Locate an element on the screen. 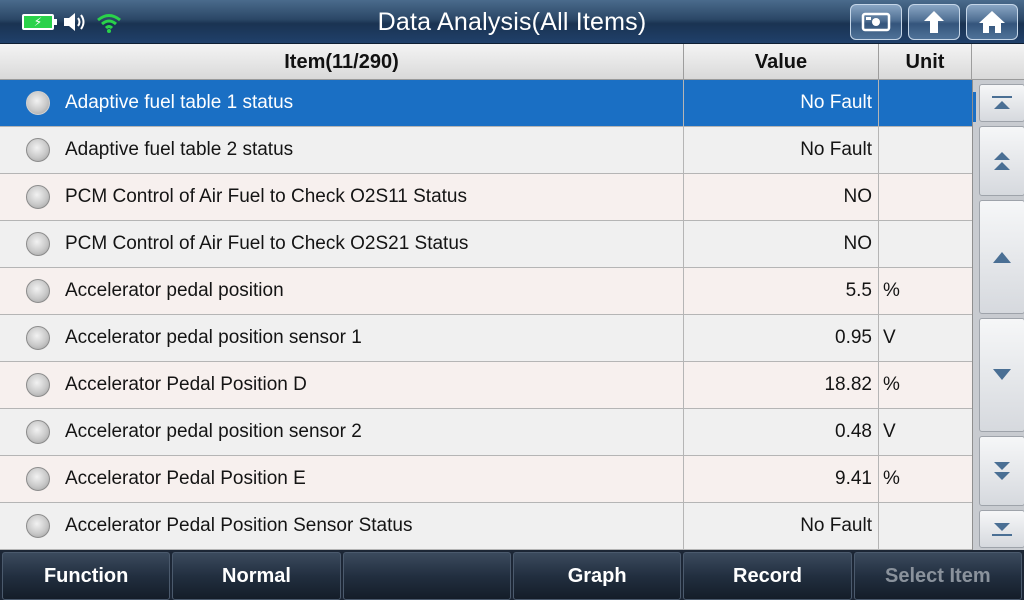 Image resolution: width=1024 pixels, height=600 pixels. item-value: 18.82 is located at coordinates (781, 385).